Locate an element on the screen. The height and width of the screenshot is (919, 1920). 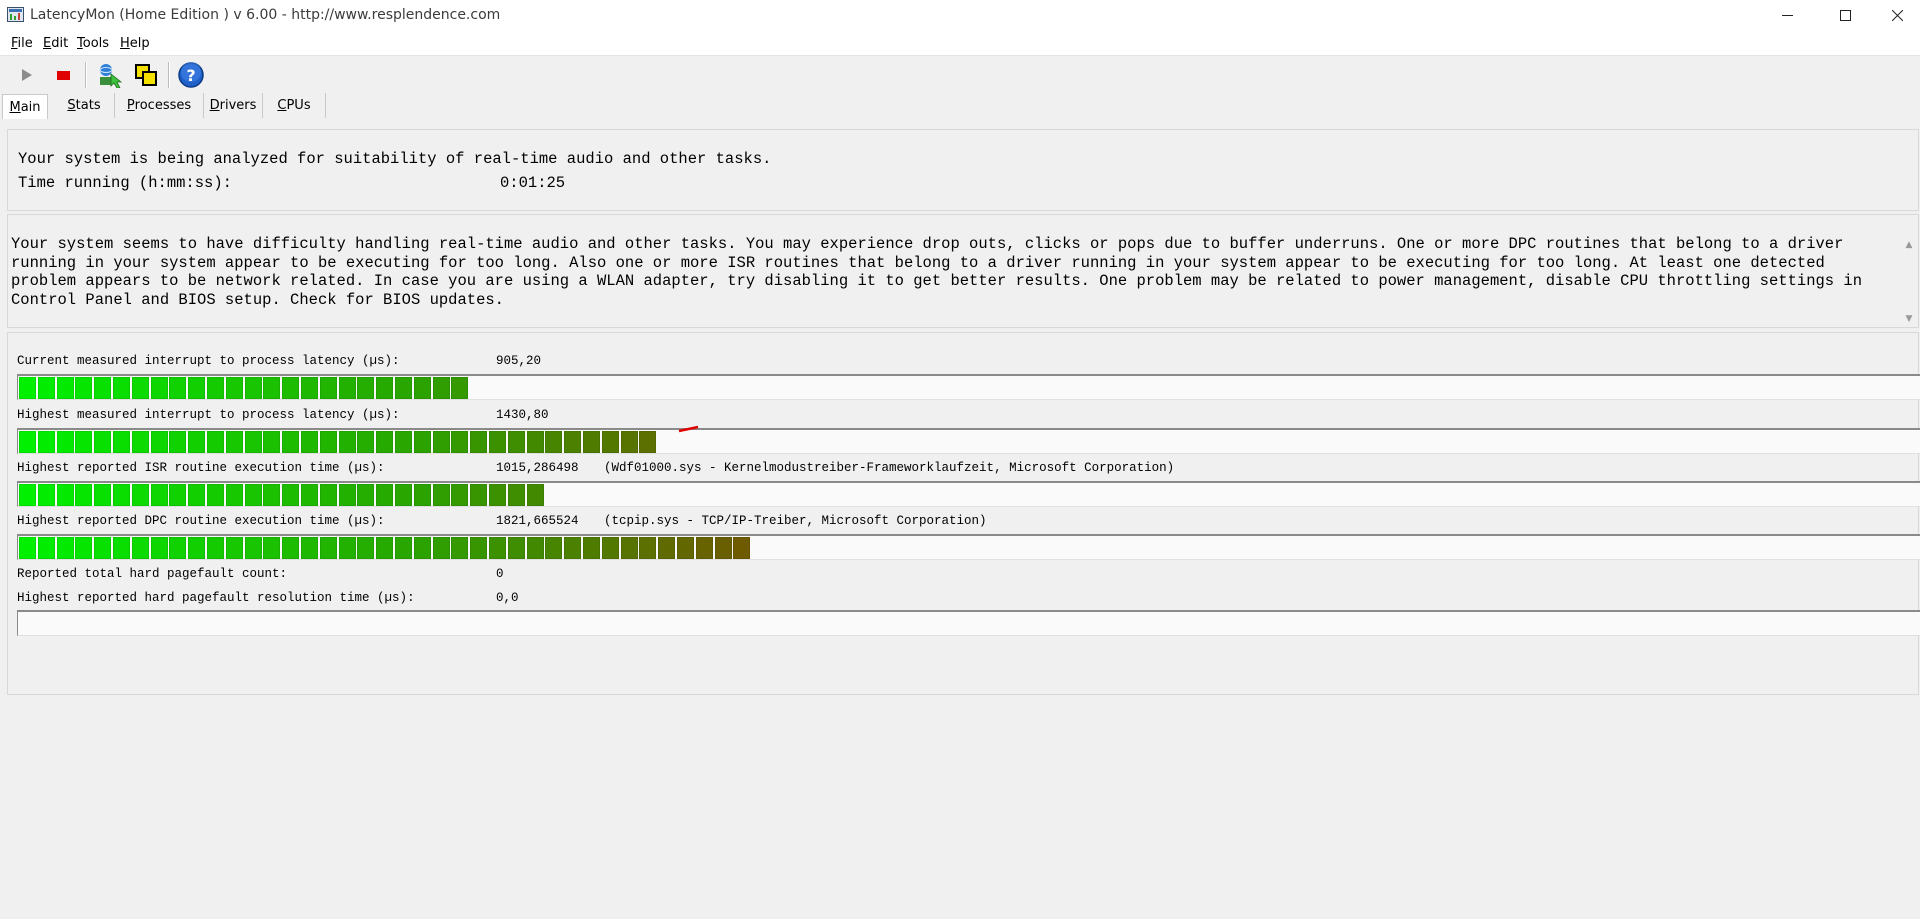
menu-help: Help is located at coordinates (135, 43).